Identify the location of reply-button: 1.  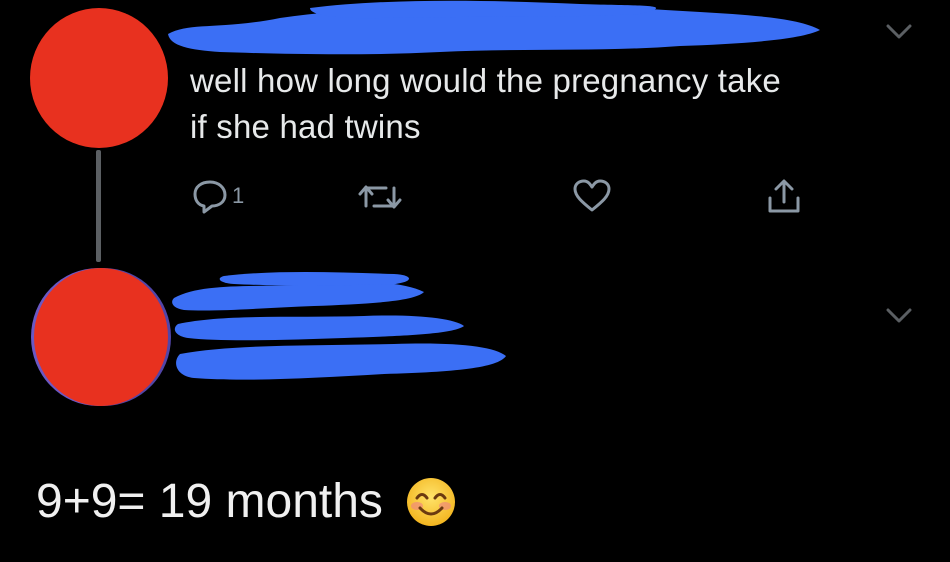
(217, 196).